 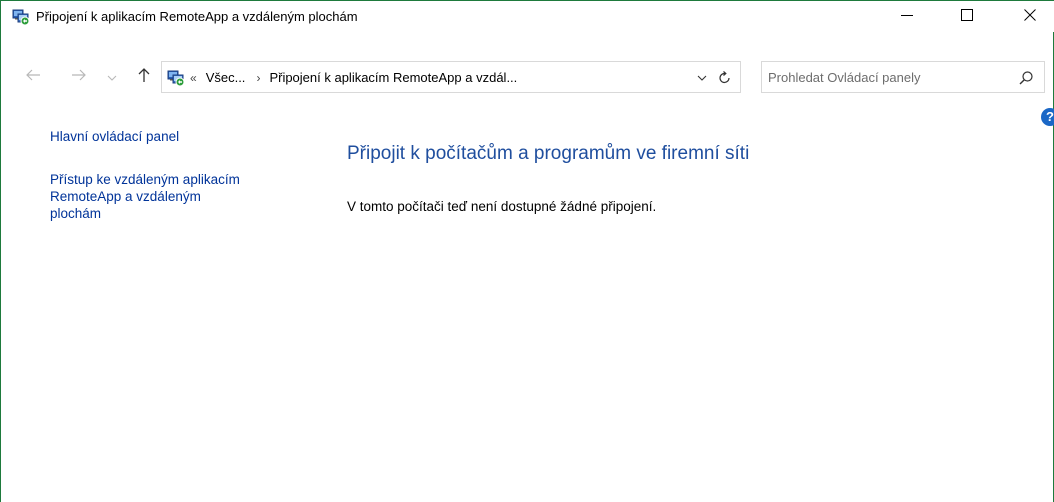 I want to click on breadcrumb-overflow-button: «, so click(x=193, y=78).